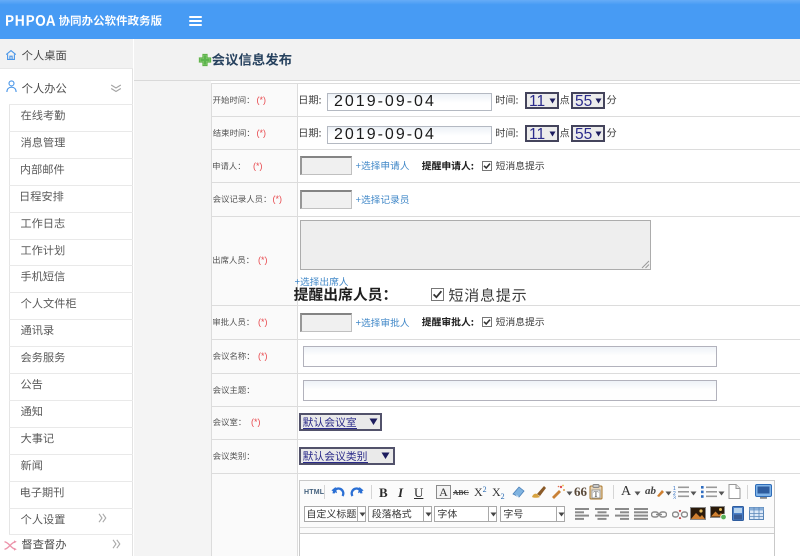 This screenshot has height=556, width=800. What do you see at coordinates (596, 494) in the screenshot?
I see `svg-text: T` at bounding box center [596, 494].